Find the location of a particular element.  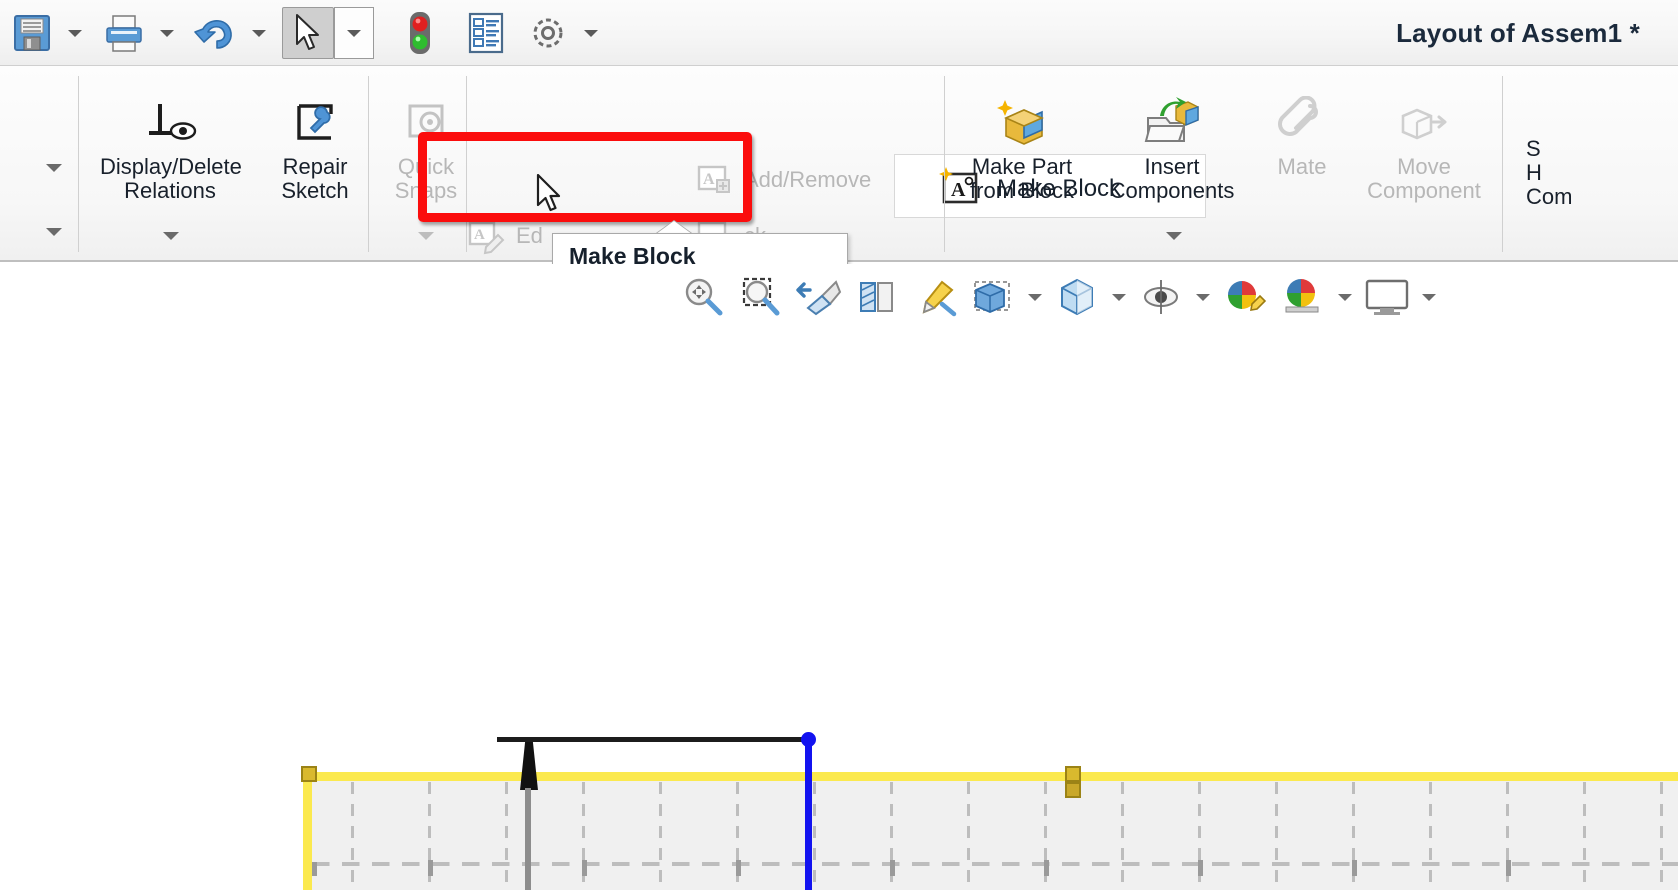

mate-button: Mate is located at coordinates (1302, 136).